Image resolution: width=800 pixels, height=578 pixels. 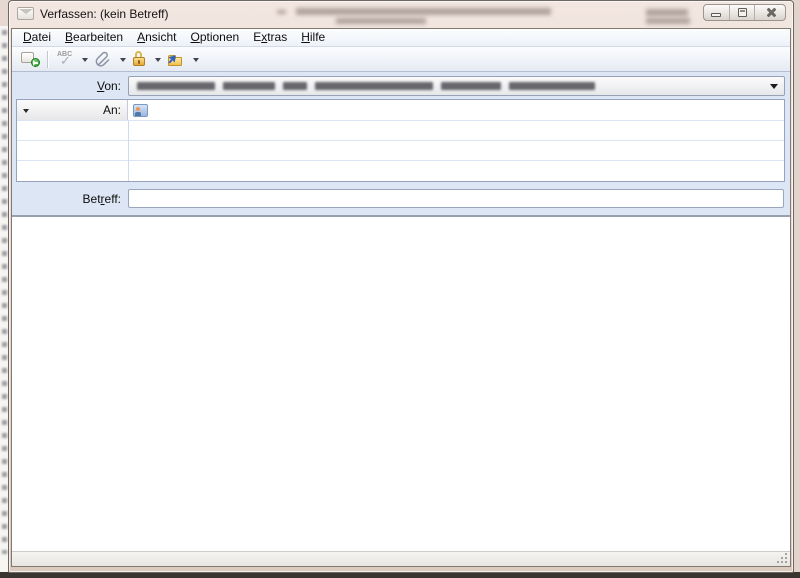 What do you see at coordinates (401, 558) in the screenshot?
I see `statusbar` at bounding box center [401, 558].